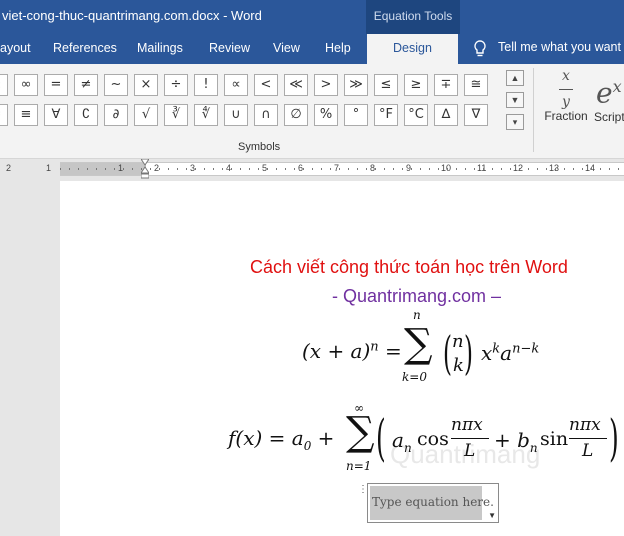  What do you see at coordinates (116, 115) in the screenshot?
I see `symbol-button: ∂` at bounding box center [116, 115].